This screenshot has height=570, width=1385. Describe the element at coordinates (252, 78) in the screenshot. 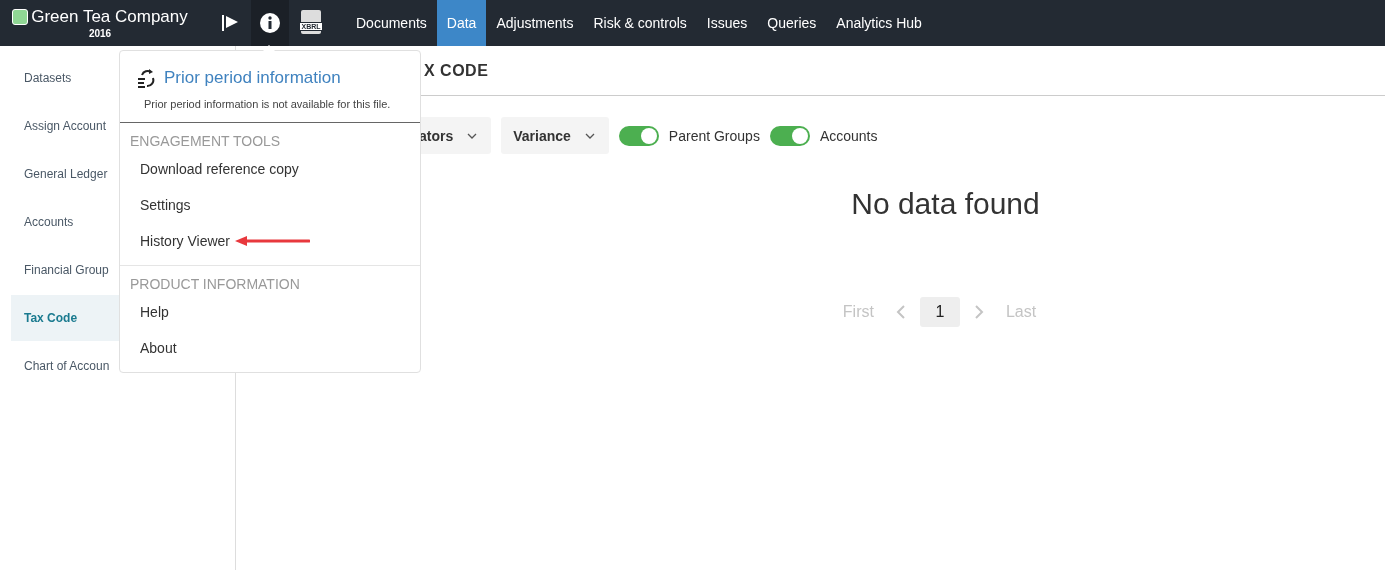

I see `popup-title: Prior period information` at that location.